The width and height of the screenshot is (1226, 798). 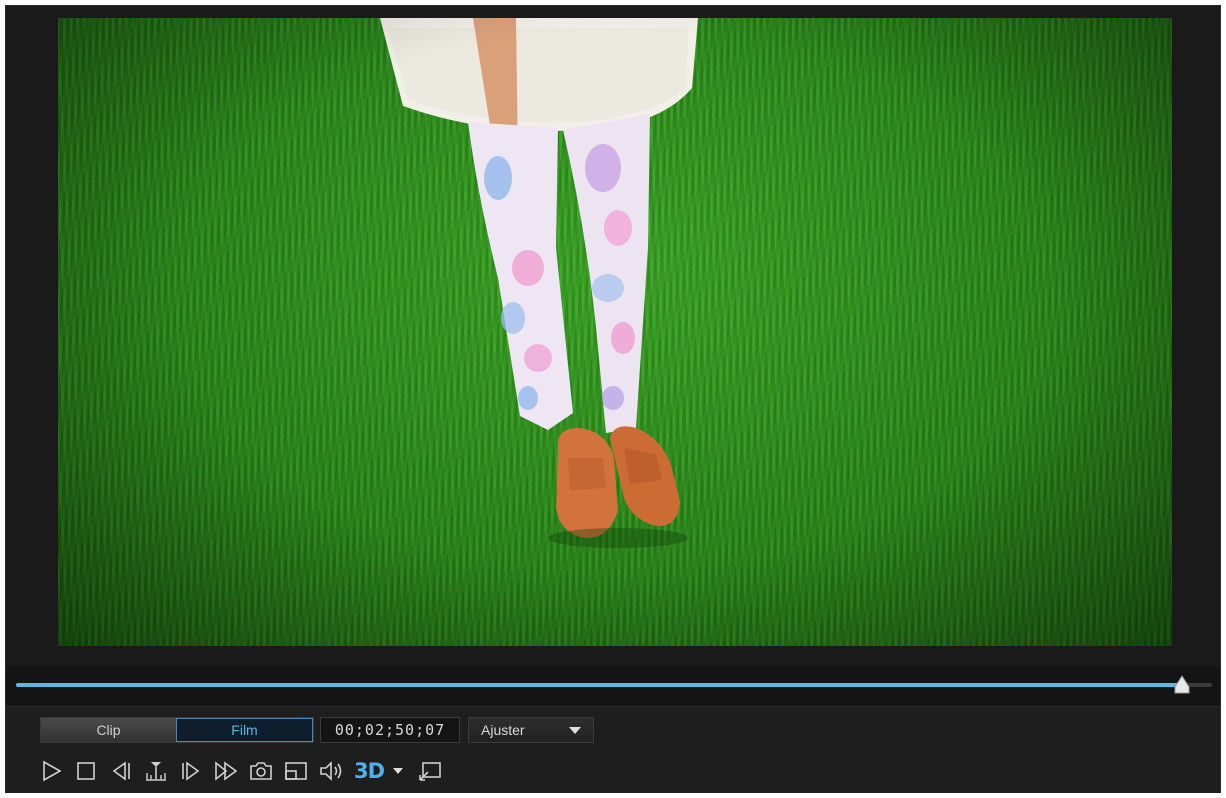 I want to click on stop-icon, so click(x=86, y=771).